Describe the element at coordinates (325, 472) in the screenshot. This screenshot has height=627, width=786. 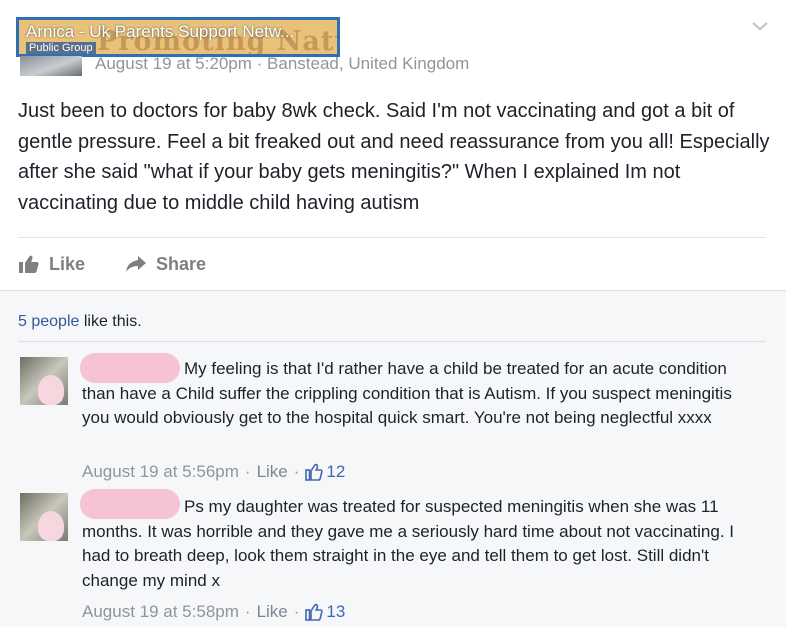
I see `comment-reaction-count: 12` at that location.